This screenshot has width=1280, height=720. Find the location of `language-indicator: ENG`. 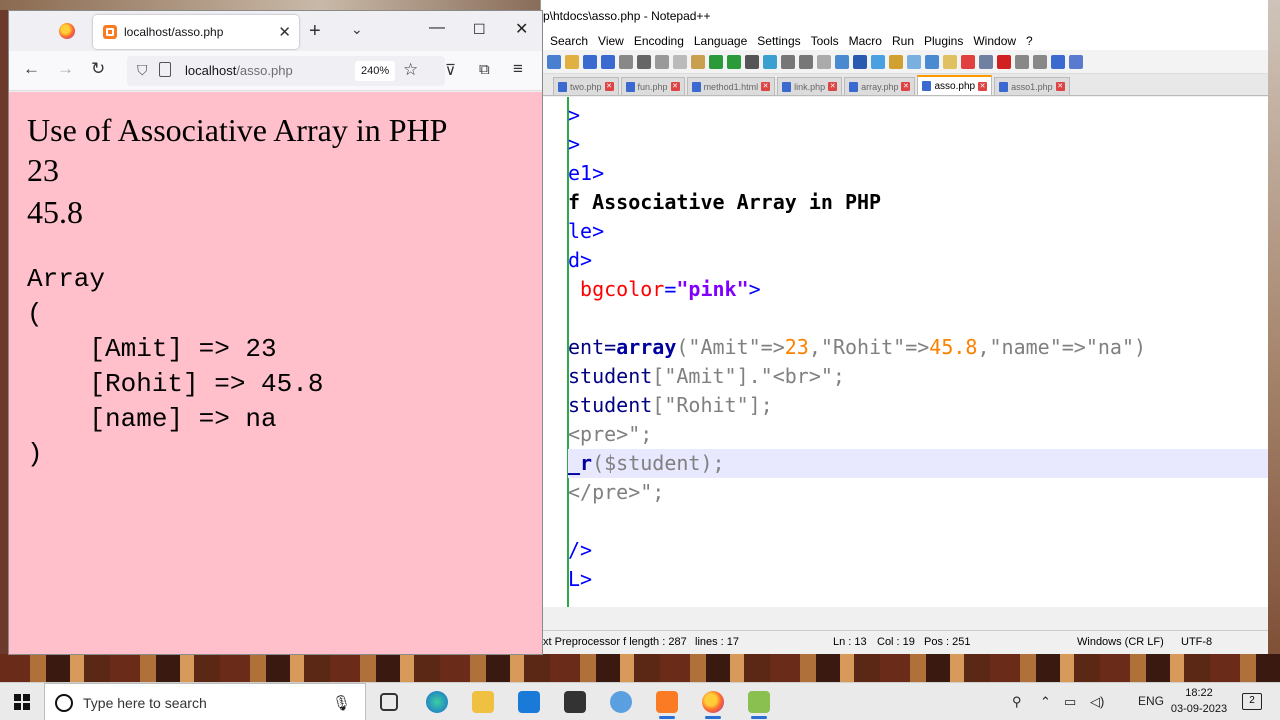

language-indicator: ENG is located at coordinates (1151, 701).